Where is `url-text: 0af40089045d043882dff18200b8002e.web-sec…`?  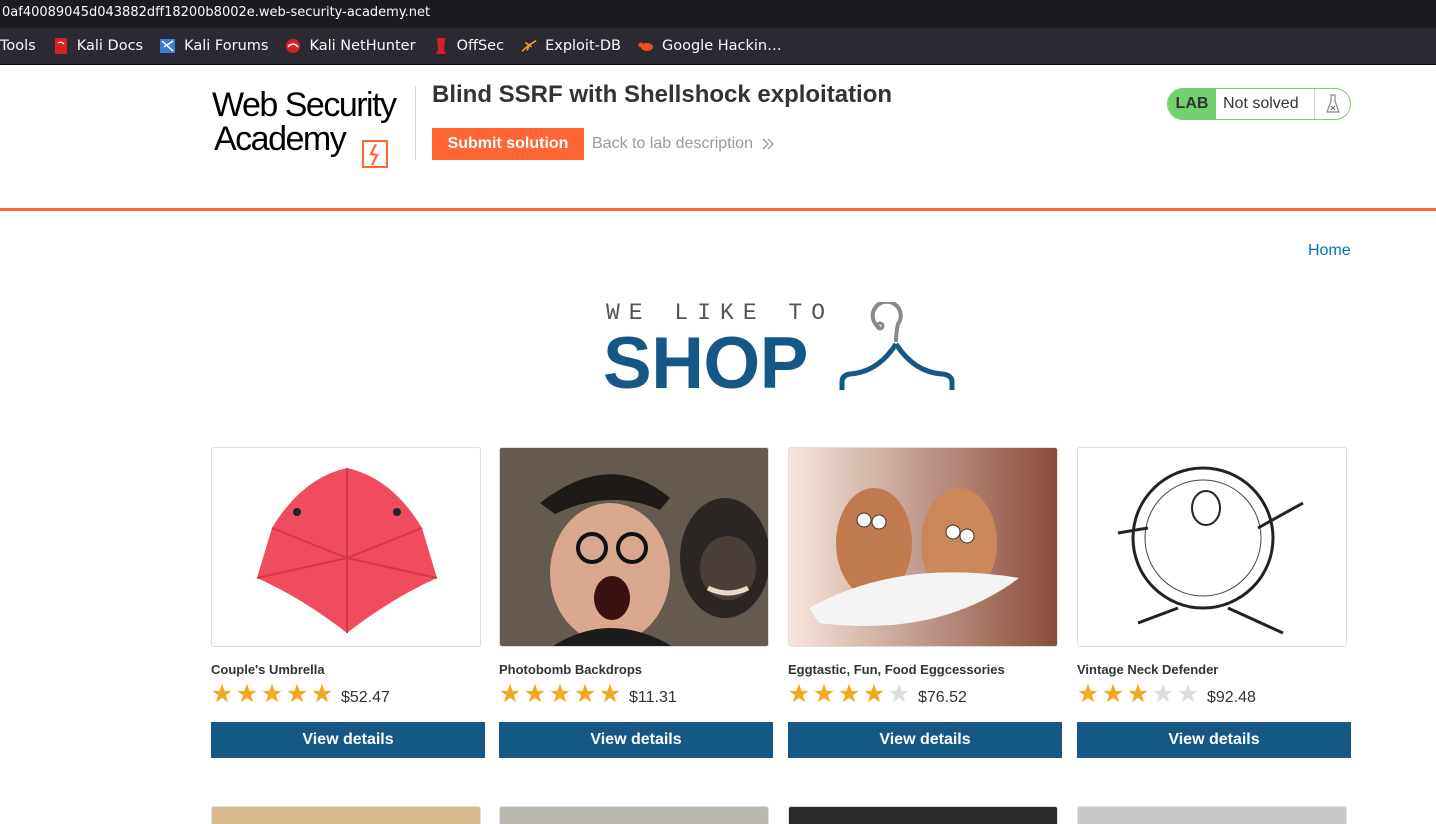 url-text: 0af40089045d043882dff18200b8002e.web-sec… is located at coordinates (216, 12).